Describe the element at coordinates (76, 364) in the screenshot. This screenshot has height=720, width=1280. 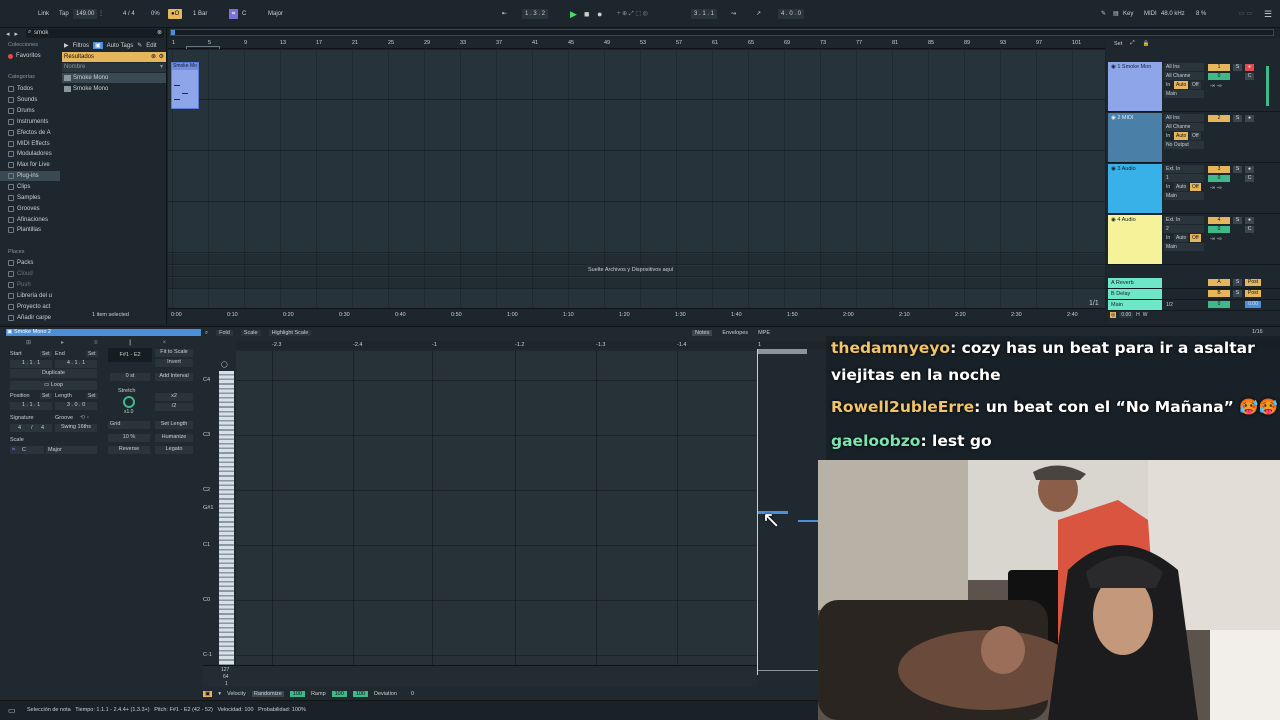
I see `end-field: 4 . 1 . 1` at that location.